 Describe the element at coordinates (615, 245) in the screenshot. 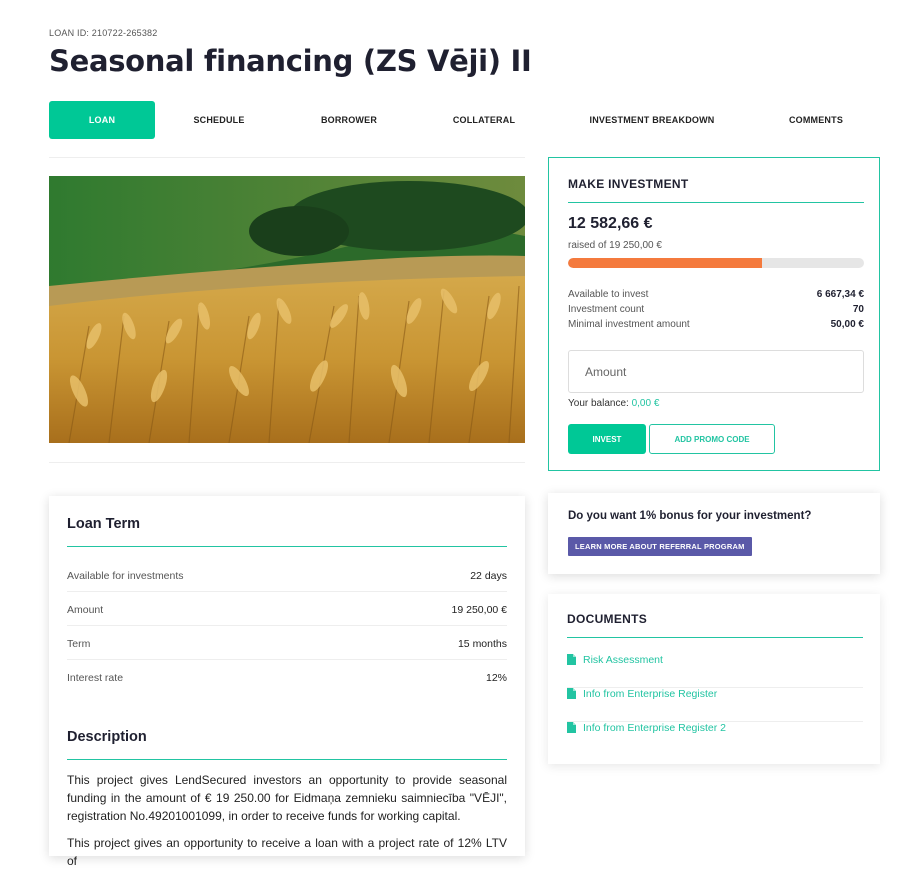

I see `raised-target: raised of 19 250,00 €` at that location.